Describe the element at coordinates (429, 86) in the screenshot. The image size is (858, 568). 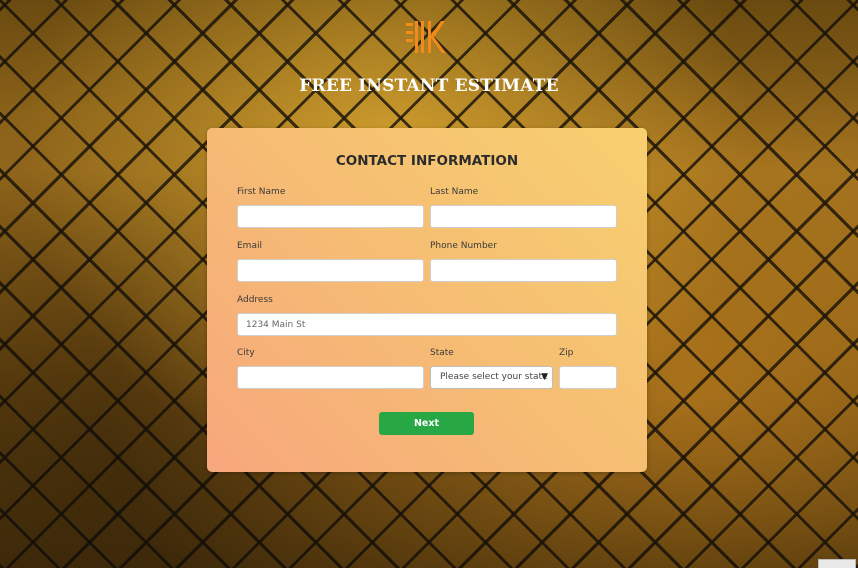
I see `page-title: FREE INSTANT ESTIMATE` at that location.